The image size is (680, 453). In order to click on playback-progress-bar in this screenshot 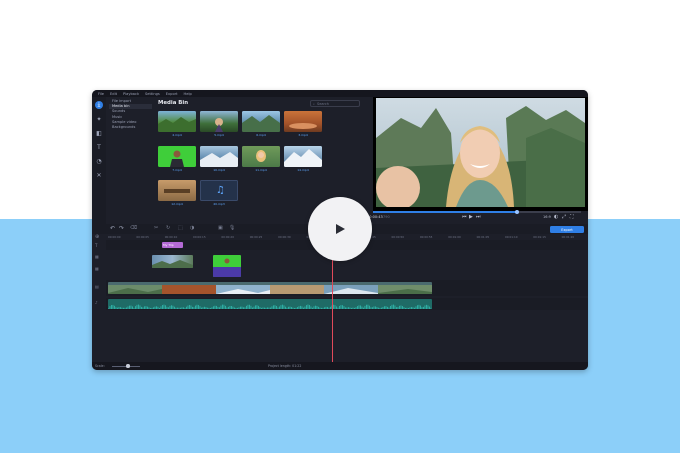, I will do `click(477, 211)`.